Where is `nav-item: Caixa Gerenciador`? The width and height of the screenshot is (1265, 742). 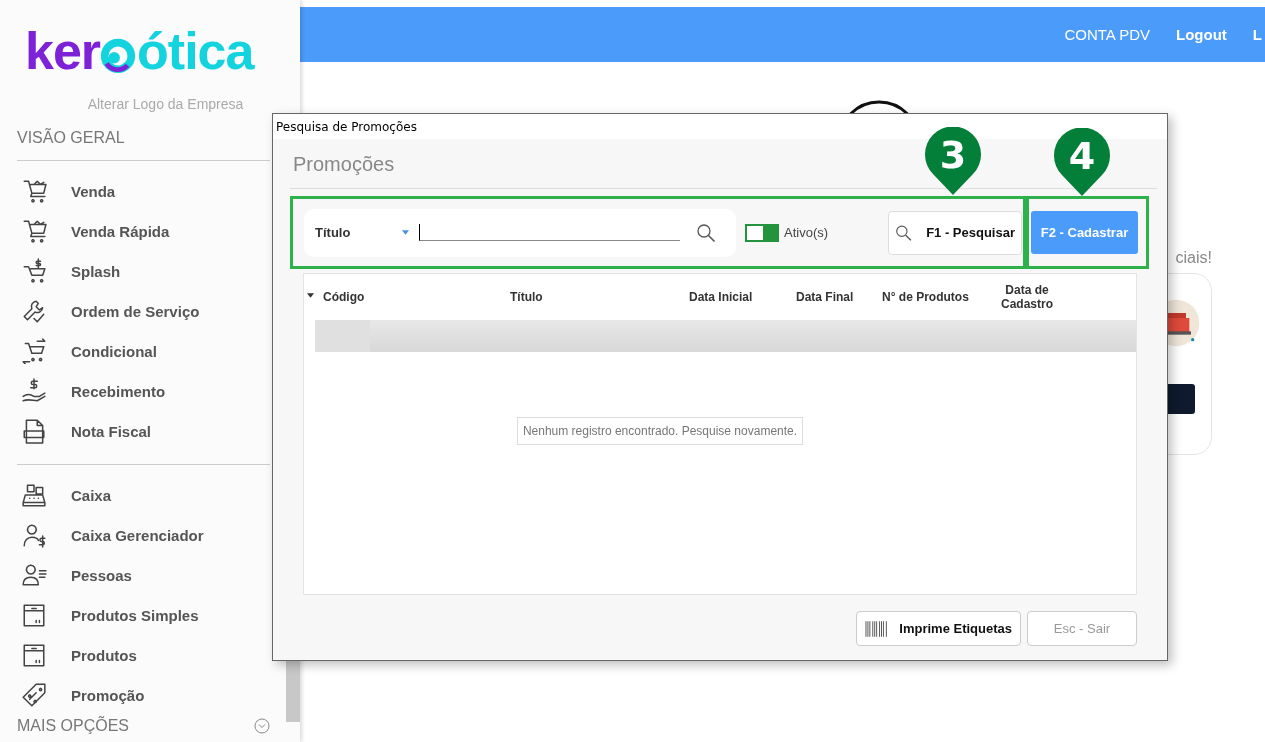 nav-item: Caixa Gerenciador is located at coordinates (150, 535).